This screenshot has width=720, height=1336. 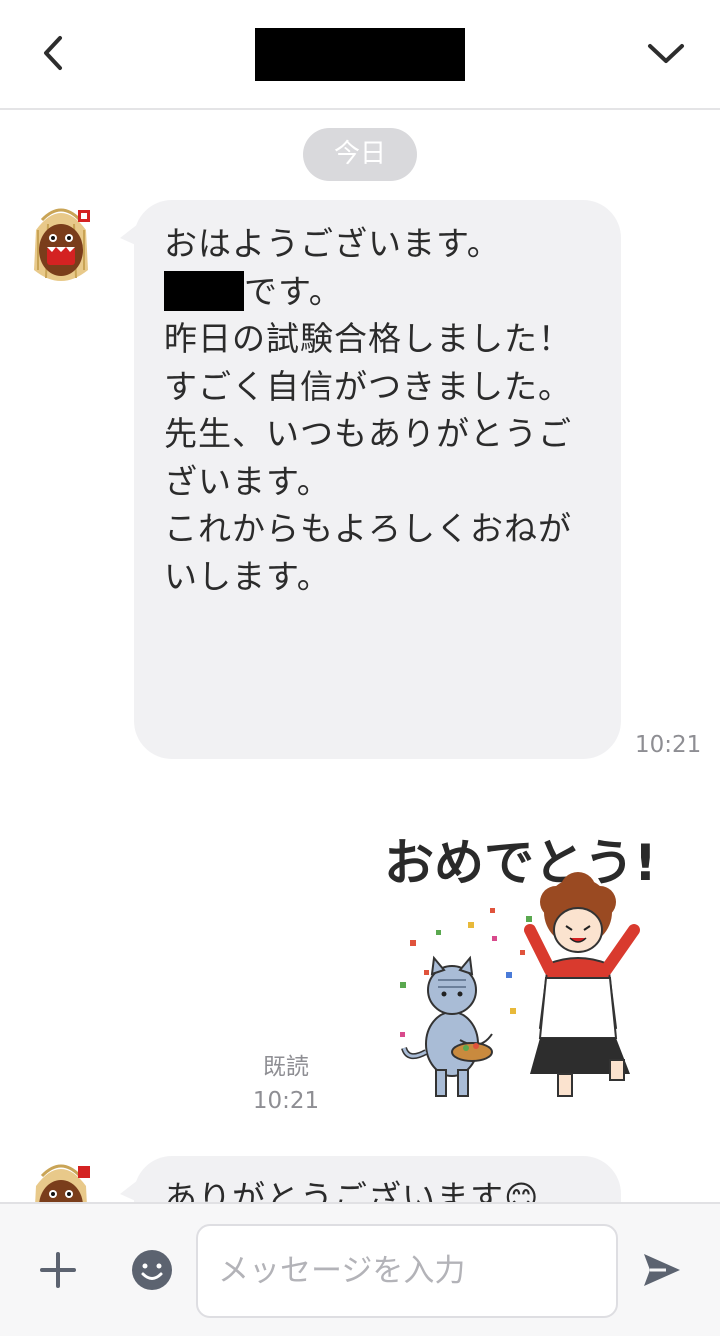 I want to click on message-timestamp: 10:21, so click(x=668, y=745).